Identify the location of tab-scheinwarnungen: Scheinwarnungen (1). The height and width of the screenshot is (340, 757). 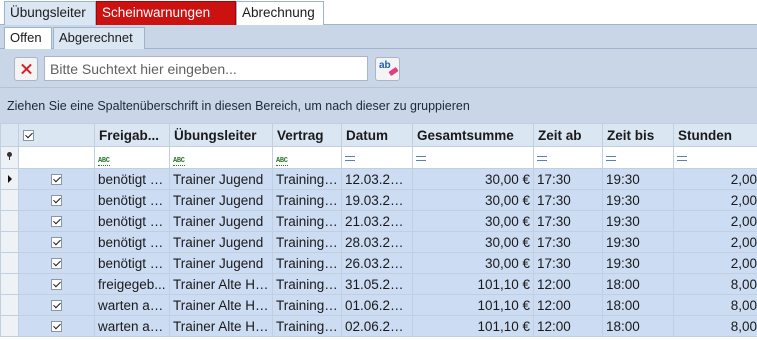
(166, 21).